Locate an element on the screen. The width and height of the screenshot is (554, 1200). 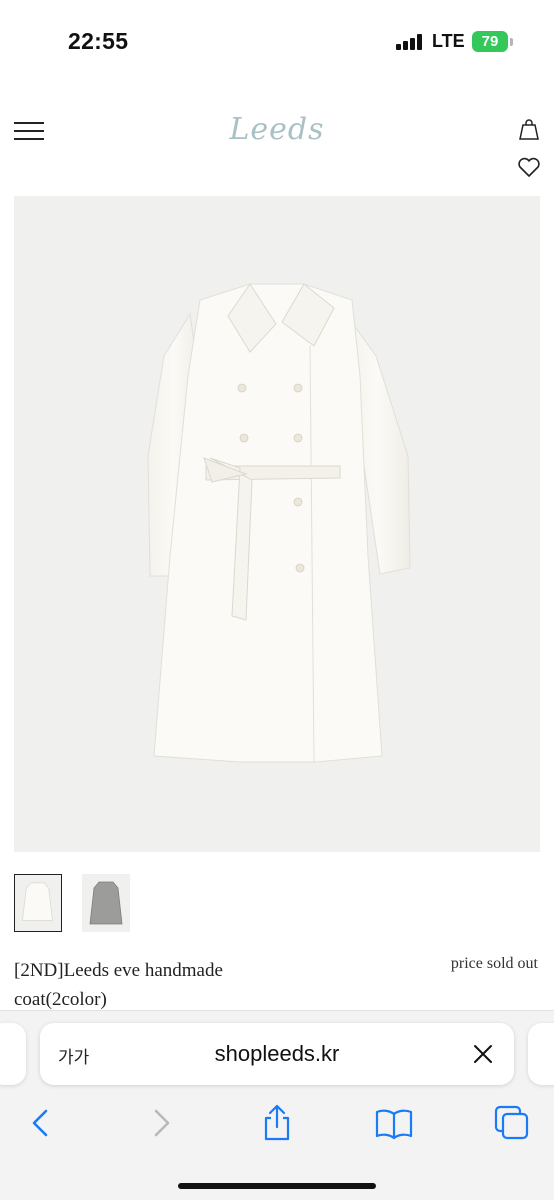
shopping-bag-icon is located at coordinates (529, 130).